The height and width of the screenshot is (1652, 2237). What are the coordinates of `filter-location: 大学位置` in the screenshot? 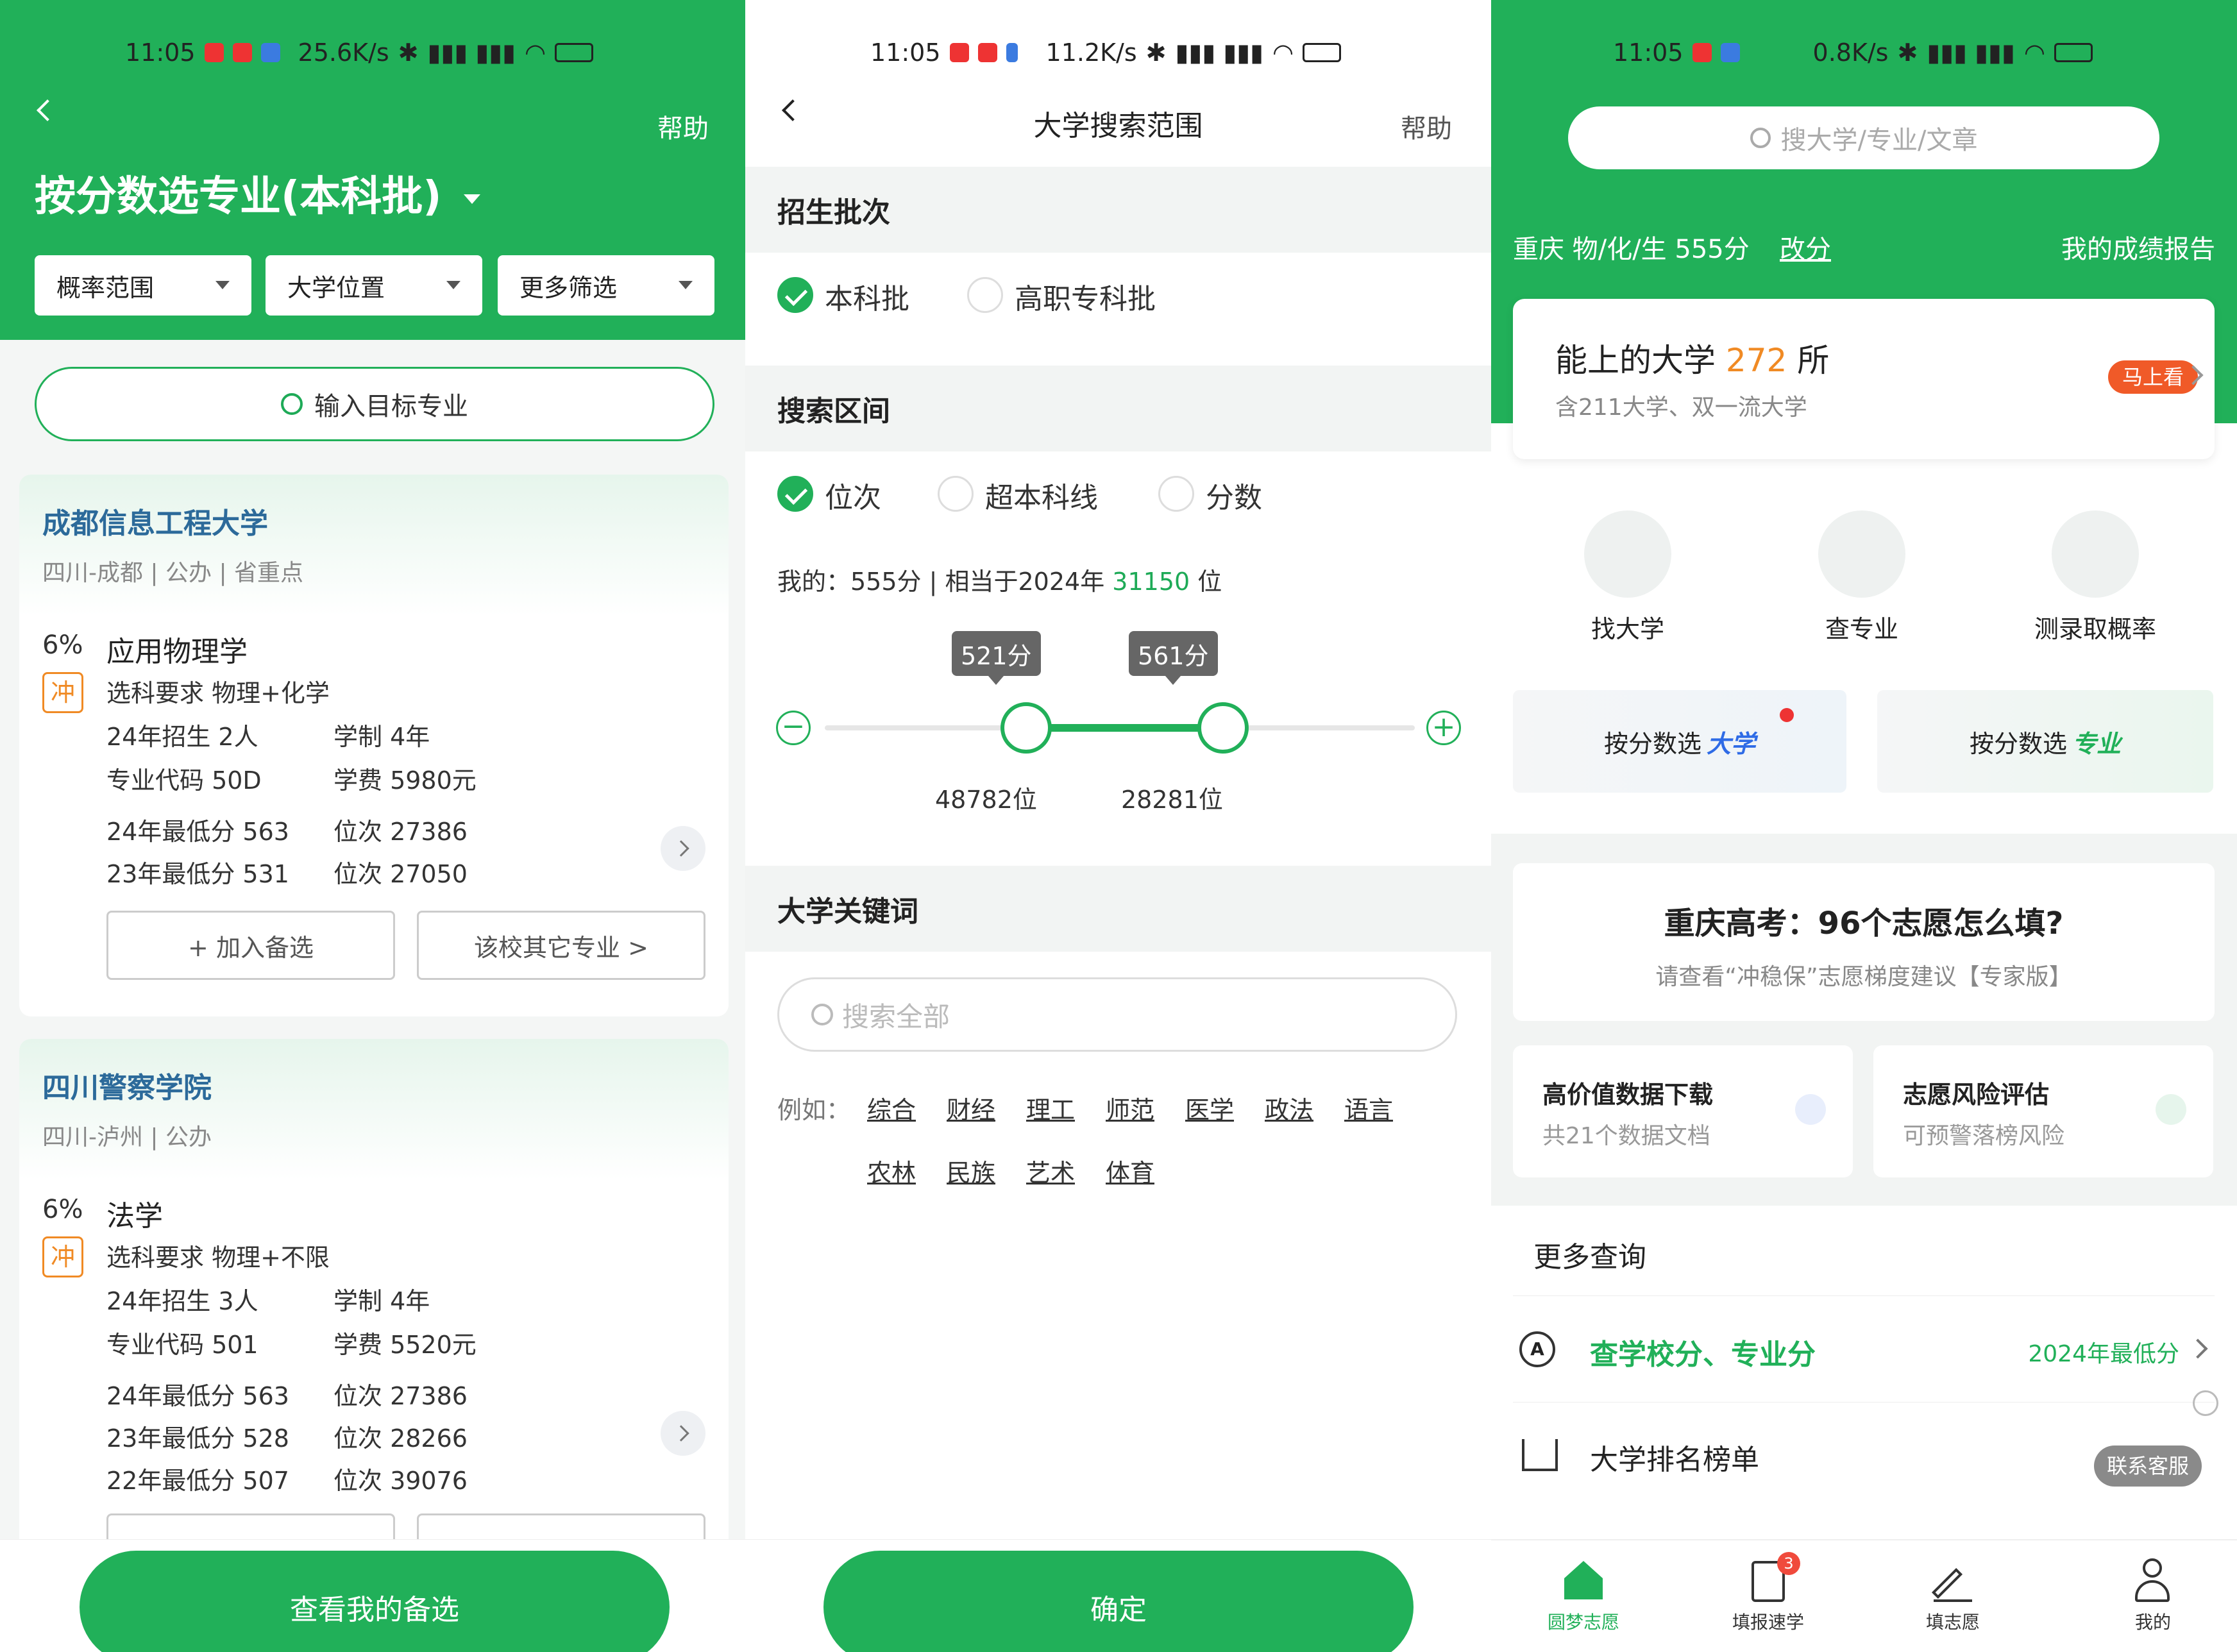 It's located at (374, 285).